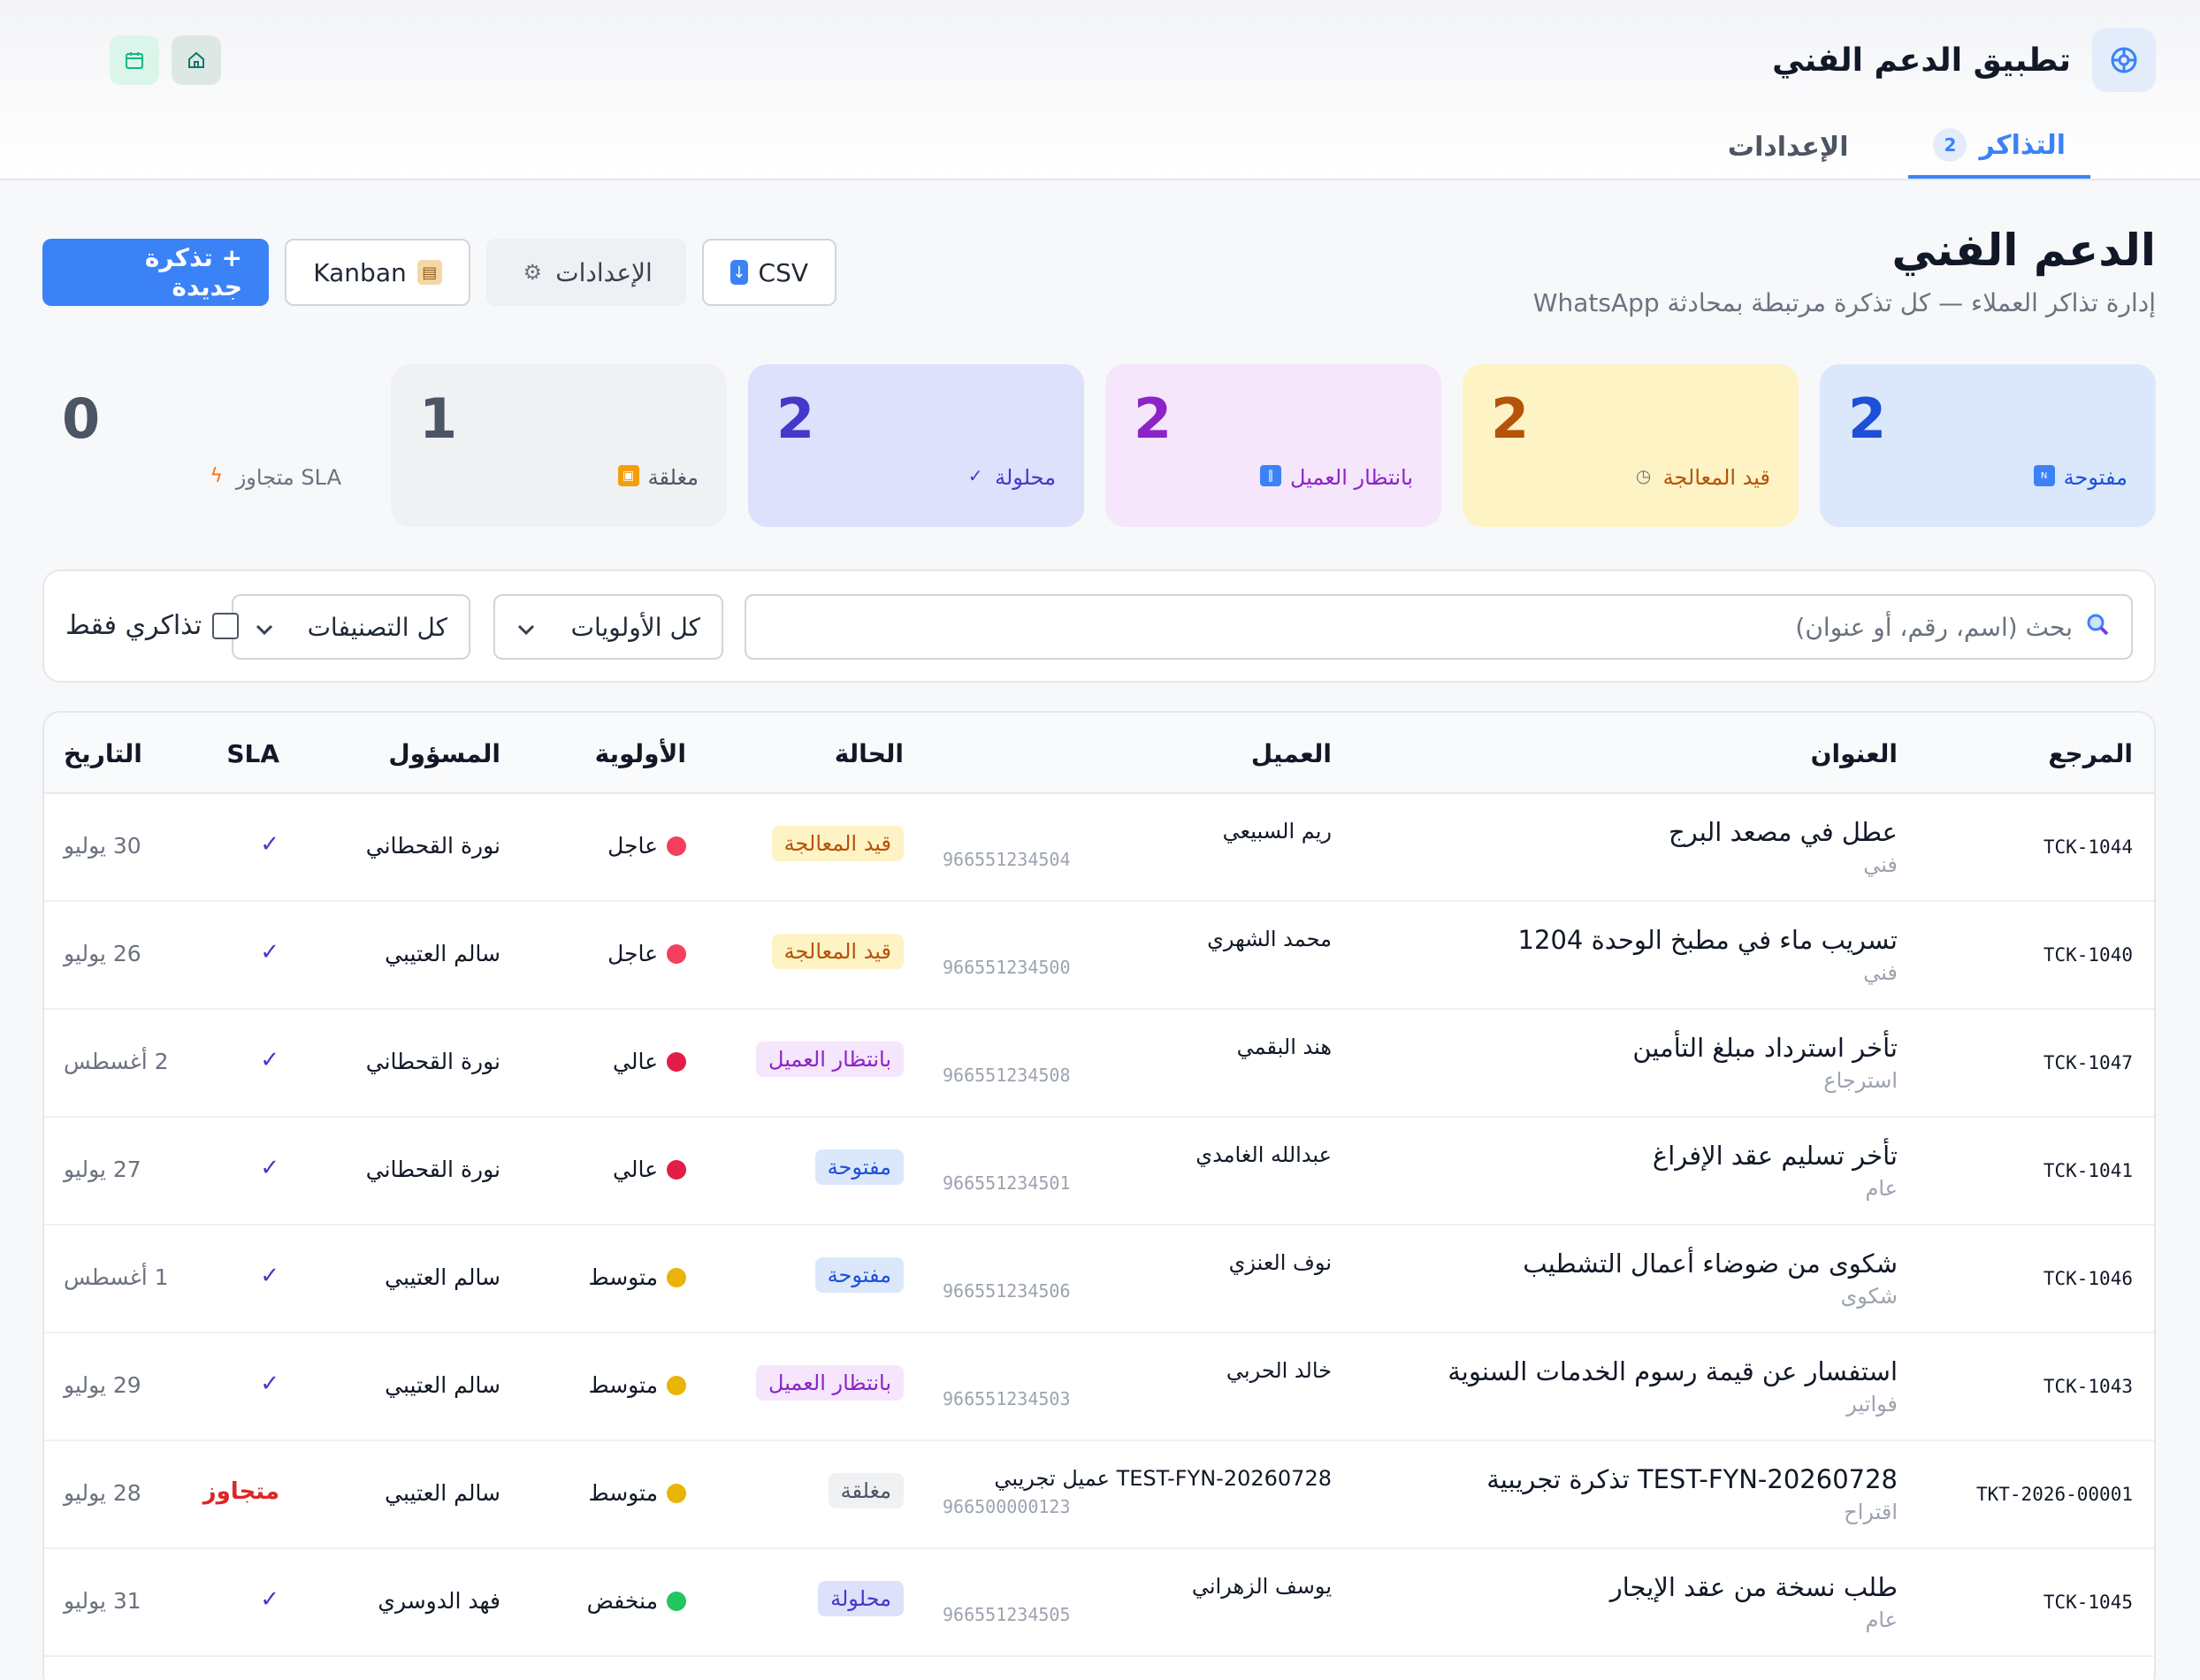 The width and height of the screenshot is (2200, 1680). I want to click on header-date: التاريخ, so click(103, 753).